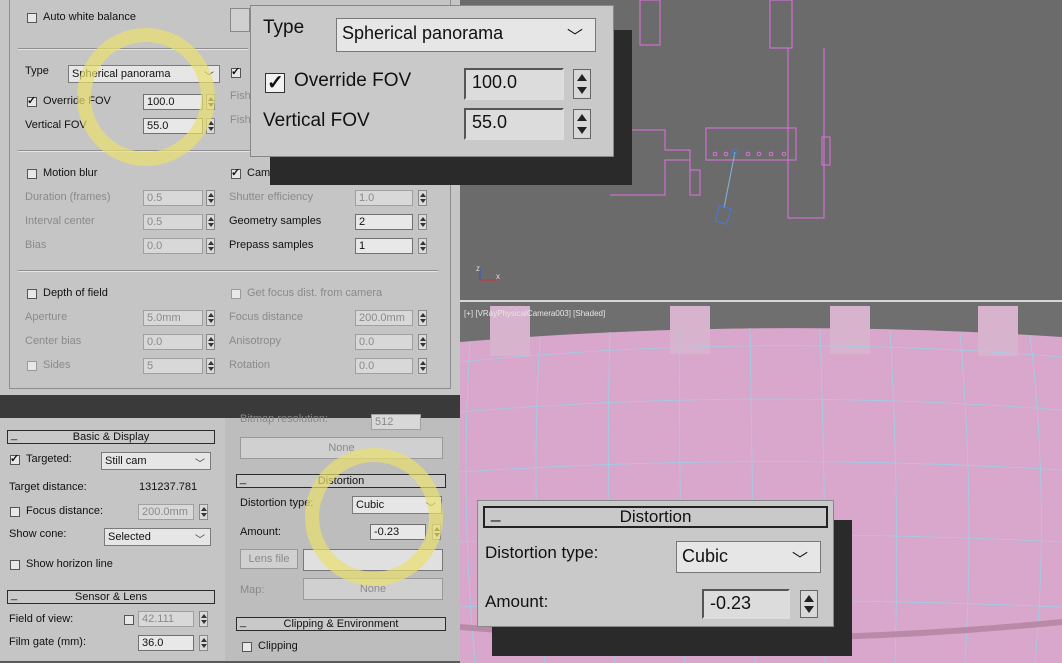  What do you see at coordinates (748, 557) in the screenshot?
I see `zoom-distortion-type-dropdown: Cubic ﹀` at bounding box center [748, 557].